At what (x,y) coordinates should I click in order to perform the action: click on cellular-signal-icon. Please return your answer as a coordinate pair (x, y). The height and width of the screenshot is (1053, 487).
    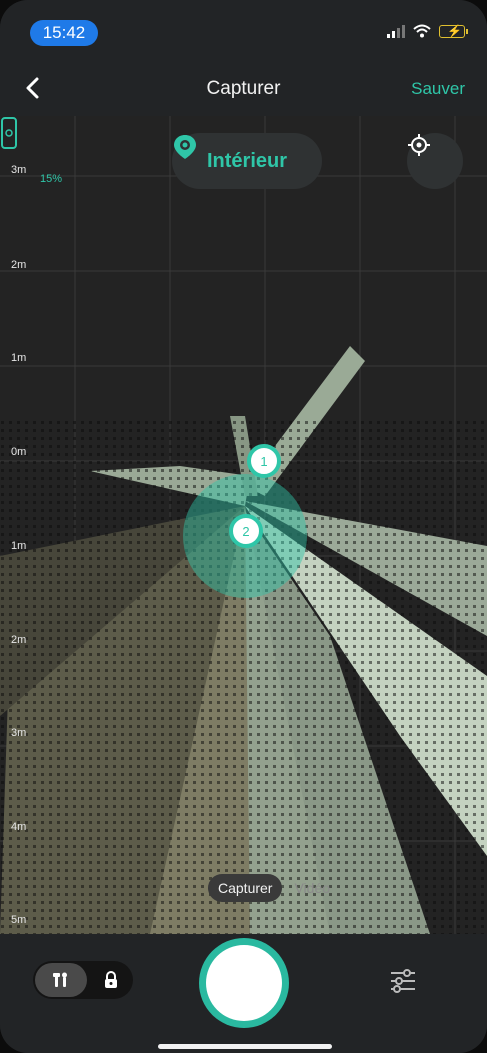
    Looking at the image, I should click on (396, 31).